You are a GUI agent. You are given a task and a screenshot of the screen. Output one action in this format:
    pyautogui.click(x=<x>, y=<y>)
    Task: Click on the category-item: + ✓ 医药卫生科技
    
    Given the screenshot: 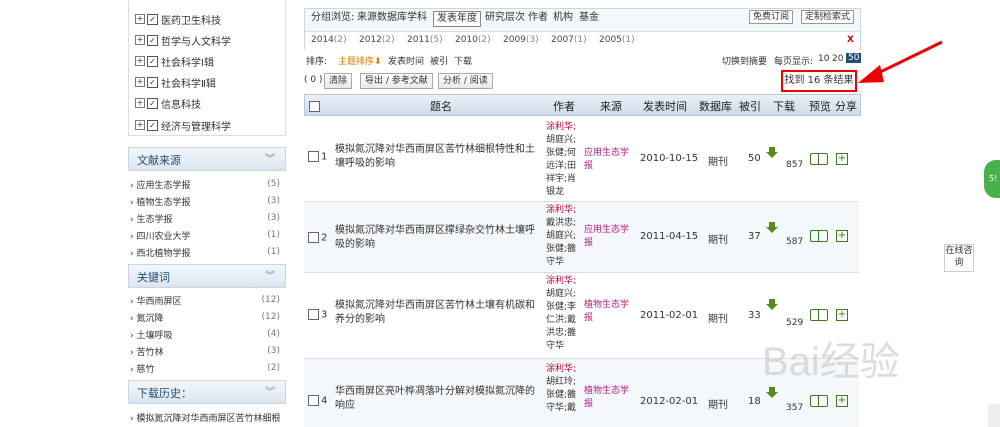 What is the action you would take?
    pyautogui.click(x=178, y=19)
    